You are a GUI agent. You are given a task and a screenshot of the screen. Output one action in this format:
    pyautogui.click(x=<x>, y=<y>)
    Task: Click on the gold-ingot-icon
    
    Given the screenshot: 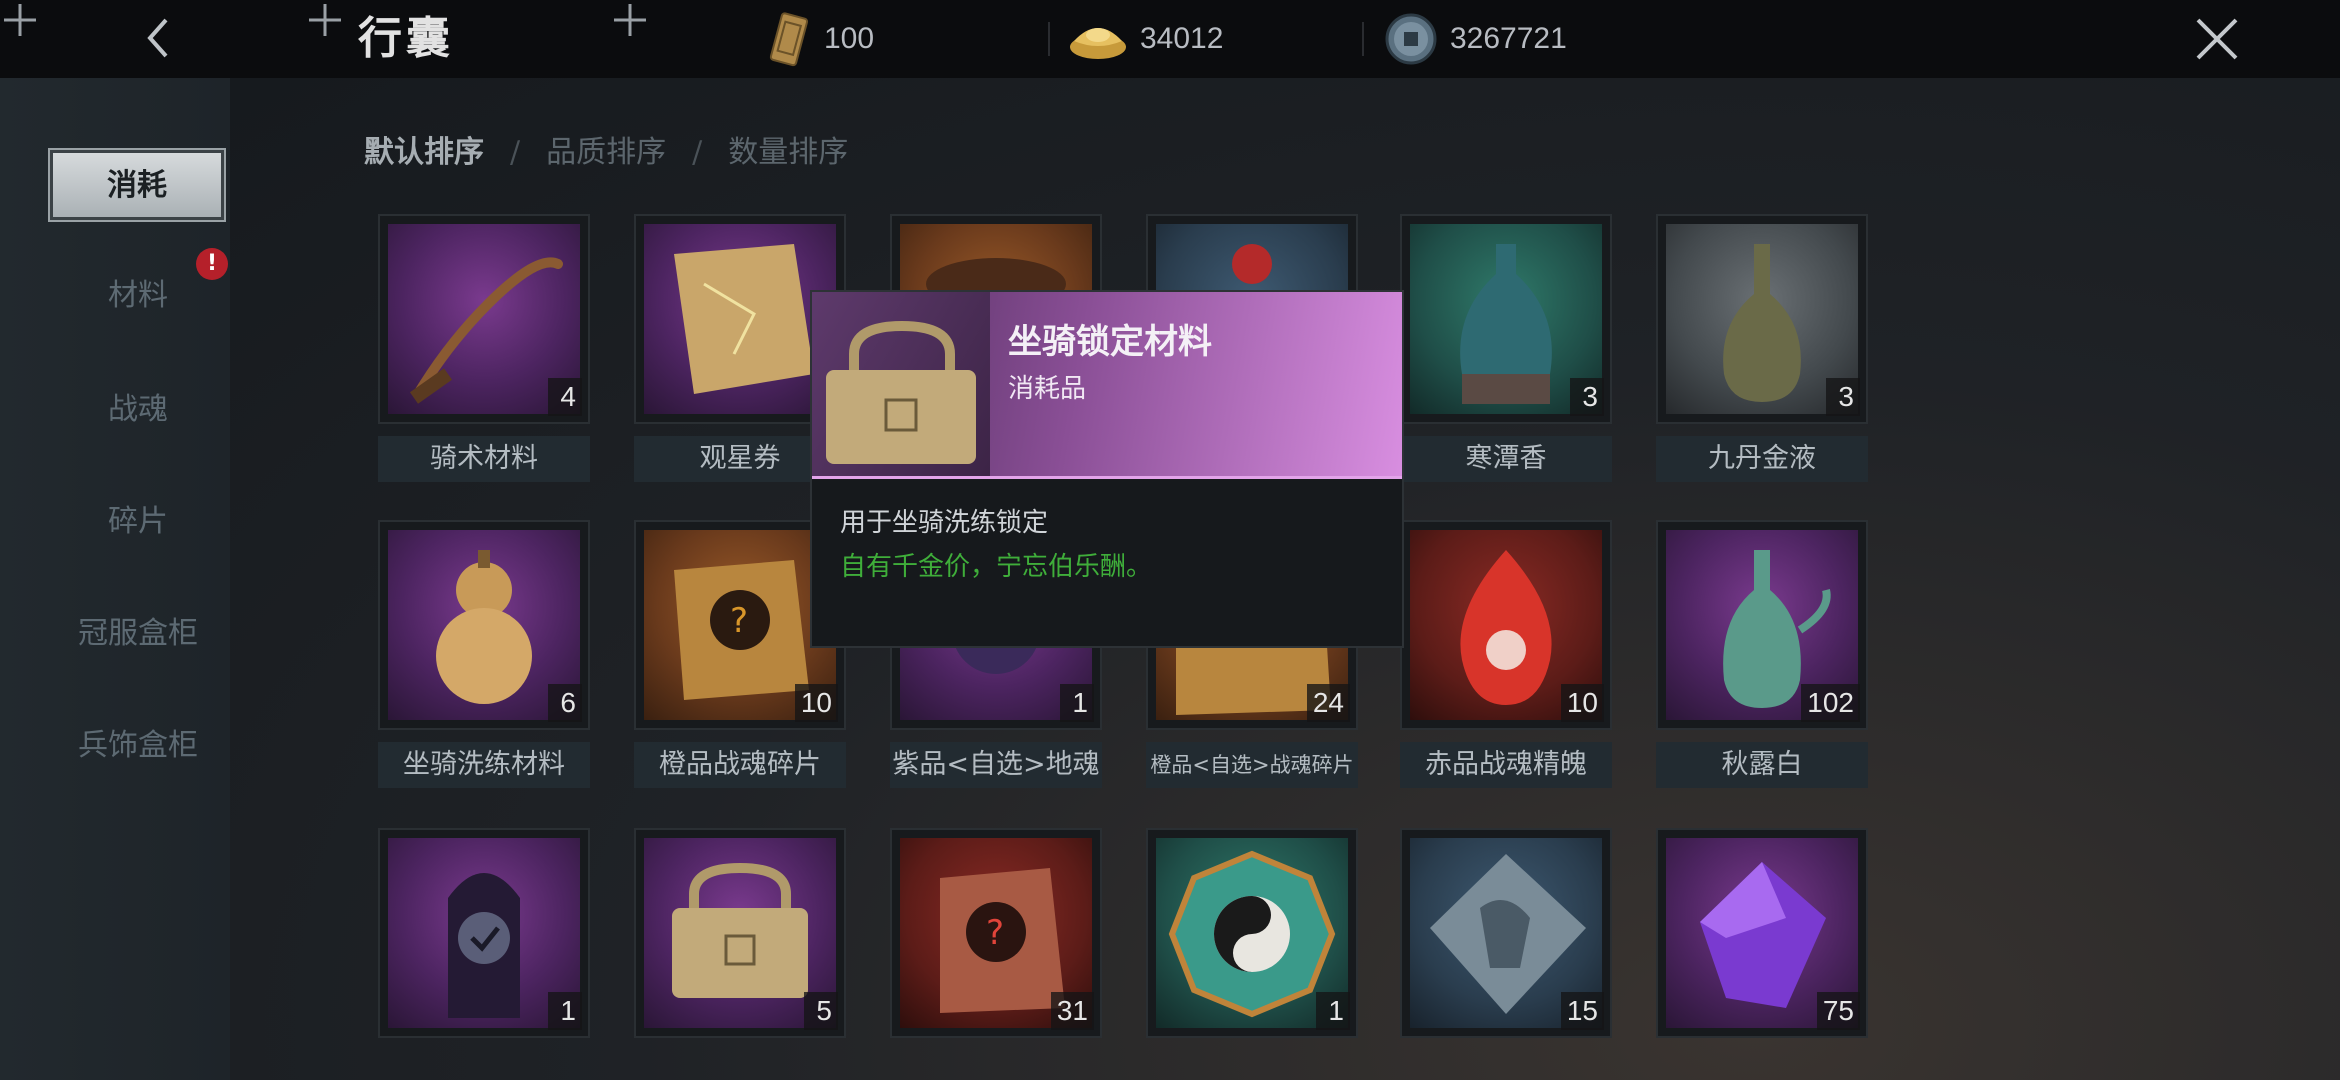 What is the action you would take?
    pyautogui.click(x=1098, y=43)
    